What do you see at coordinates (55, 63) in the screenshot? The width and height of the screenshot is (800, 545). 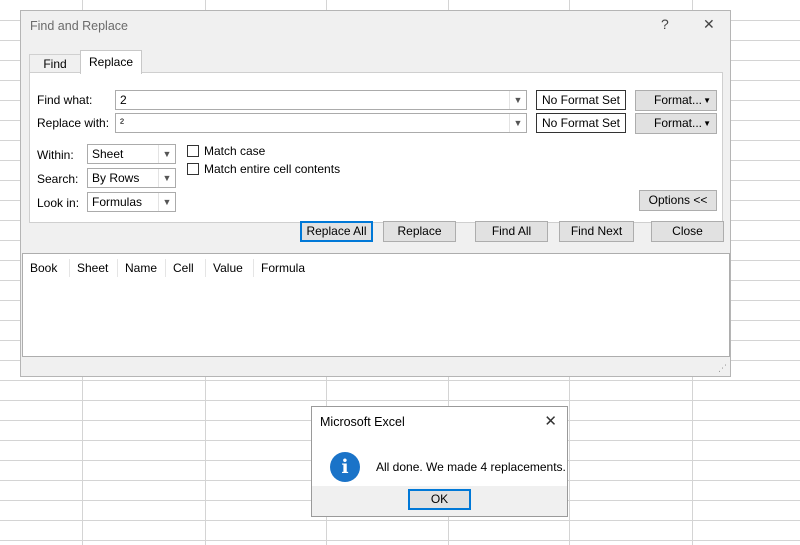 I see `tab-find: Find` at bounding box center [55, 63].